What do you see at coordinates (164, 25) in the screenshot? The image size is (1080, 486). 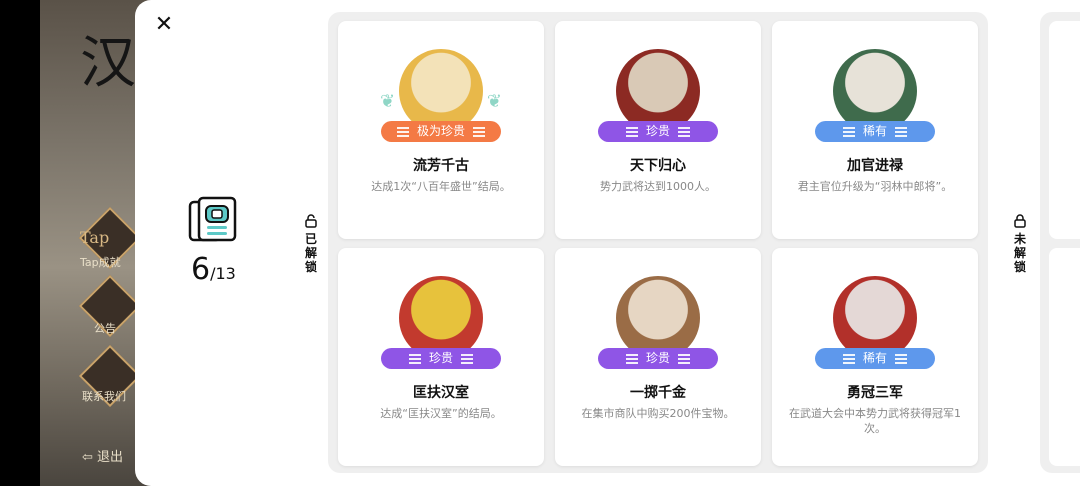 I see `close-button: ✕` at bounding box center [164, 25].